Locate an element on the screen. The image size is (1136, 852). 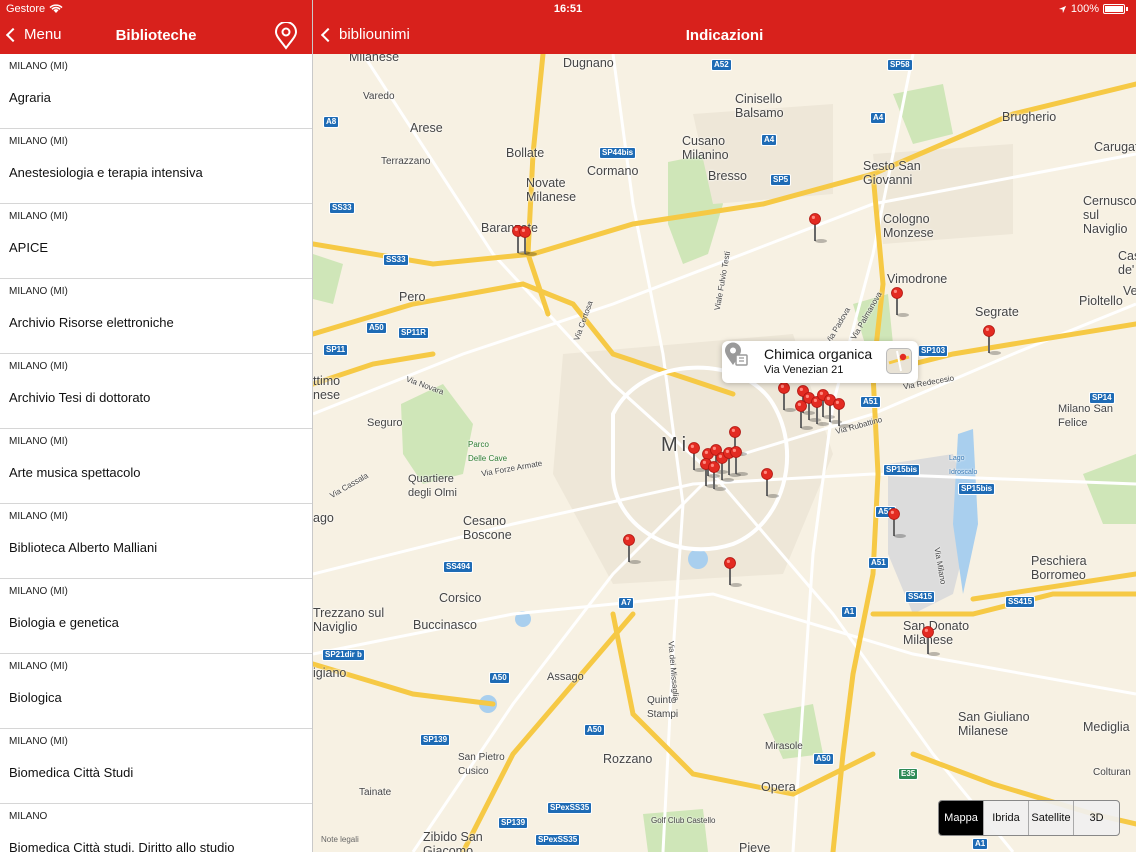
map-type-satellite: Satellite is located at coordinates (1051, 818).